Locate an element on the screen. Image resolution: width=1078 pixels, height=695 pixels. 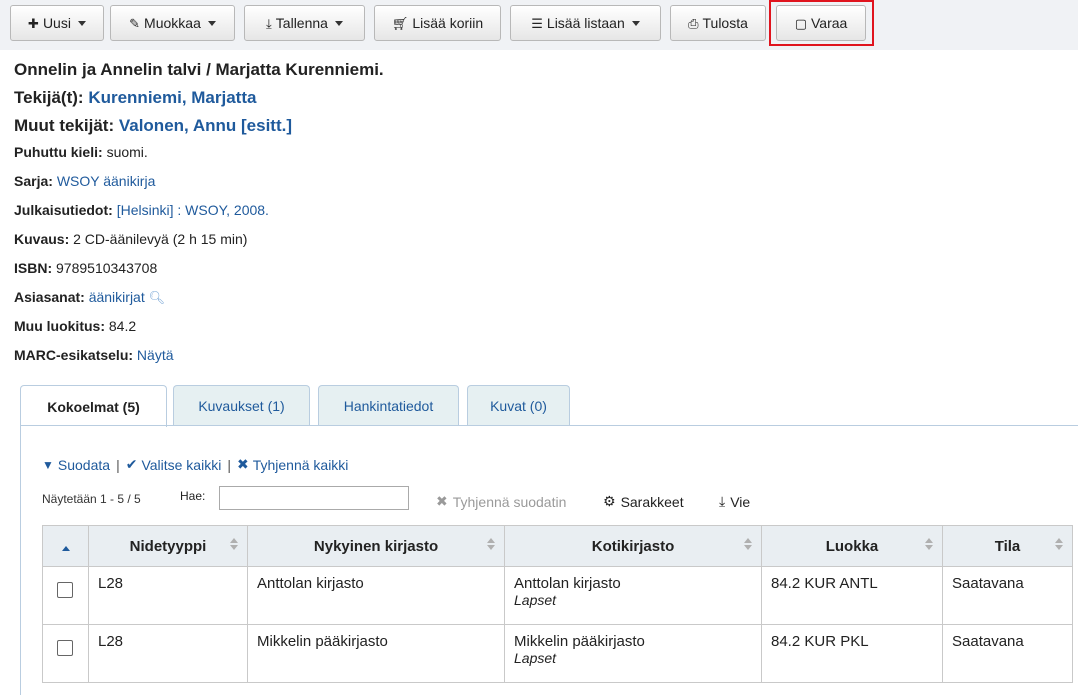
author-link: Kurenniemi, Marjatta is located at coordinates (172, 97).